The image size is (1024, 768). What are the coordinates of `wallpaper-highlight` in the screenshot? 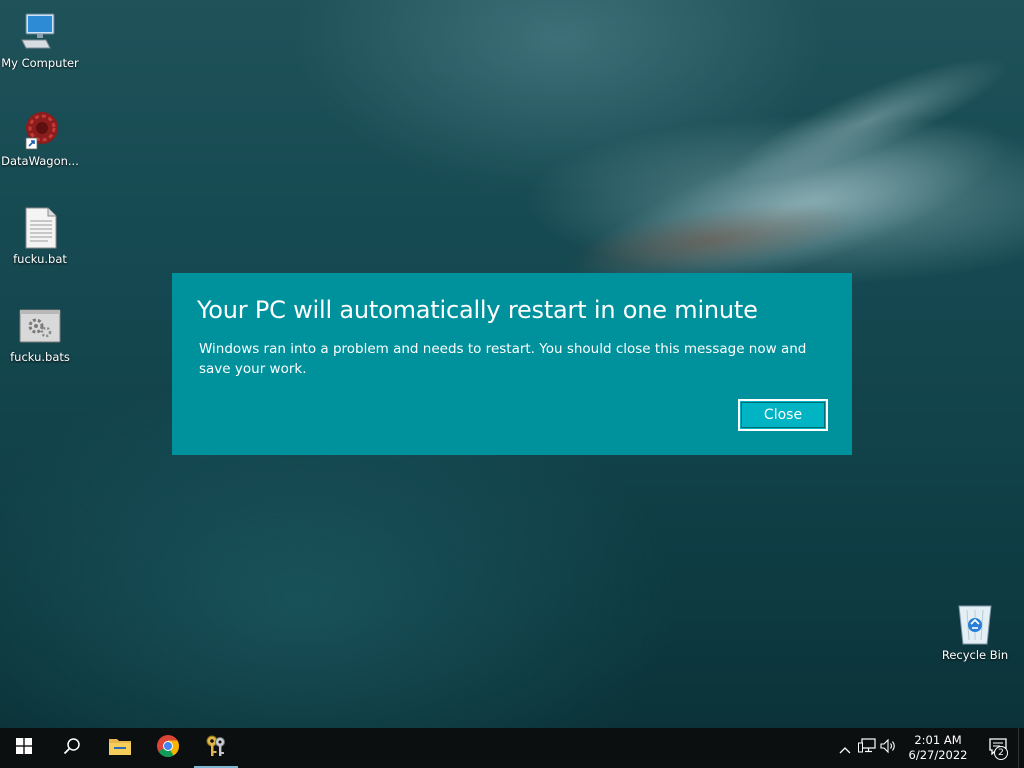 It's located at (870, 120).